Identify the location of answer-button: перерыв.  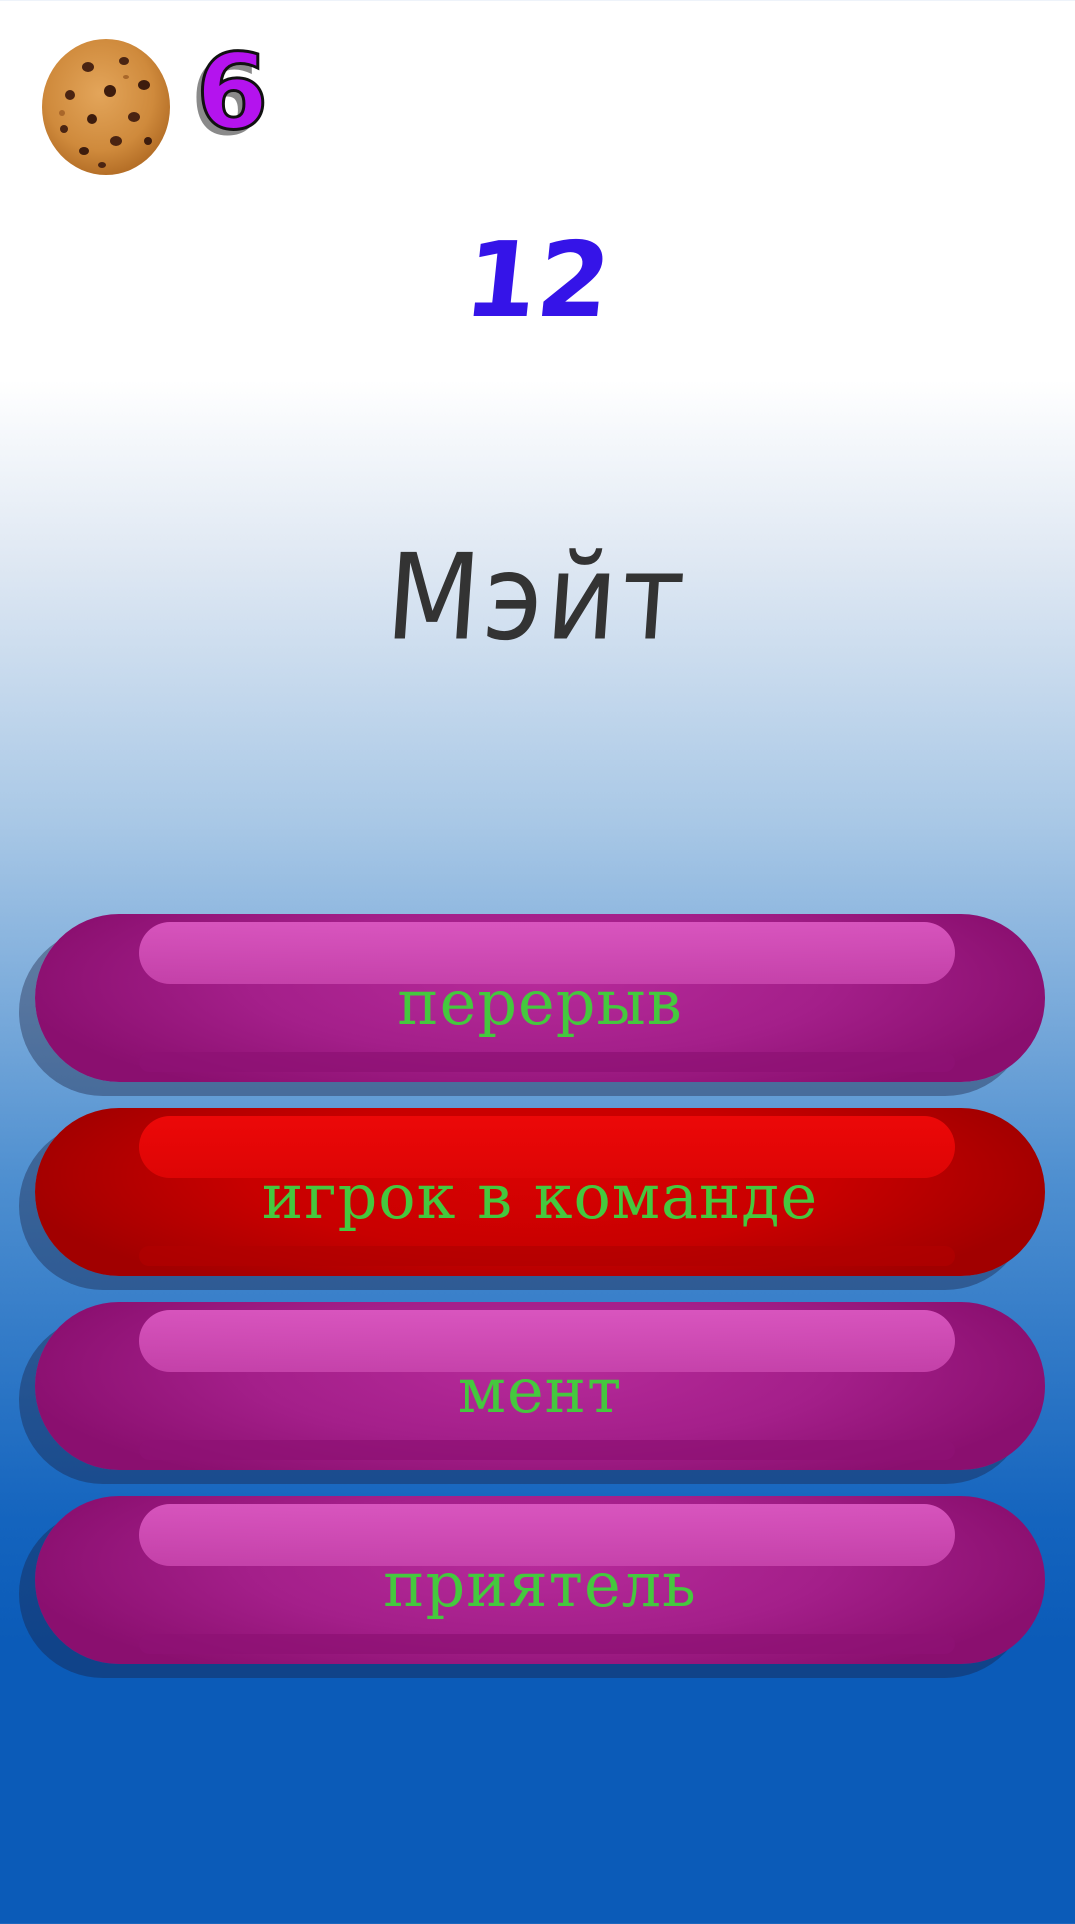
(540, 998).